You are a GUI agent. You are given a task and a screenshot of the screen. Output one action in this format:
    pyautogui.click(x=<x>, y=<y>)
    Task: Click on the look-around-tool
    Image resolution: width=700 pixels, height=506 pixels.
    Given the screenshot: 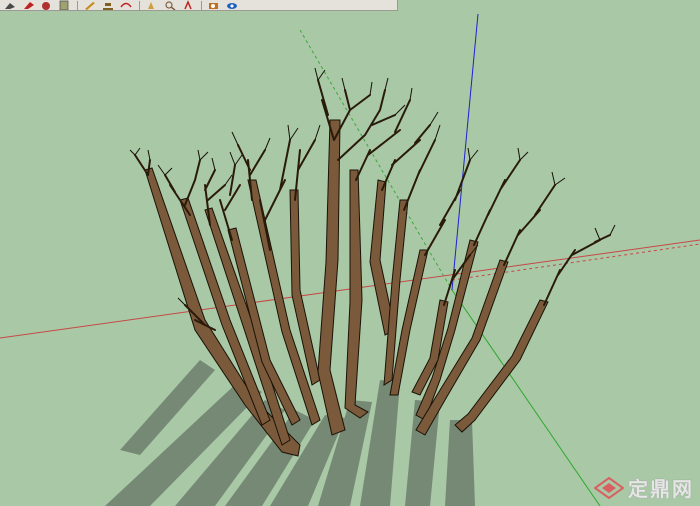 What is the action you would take?
    pyautogui.click(x=232, y=5)
    